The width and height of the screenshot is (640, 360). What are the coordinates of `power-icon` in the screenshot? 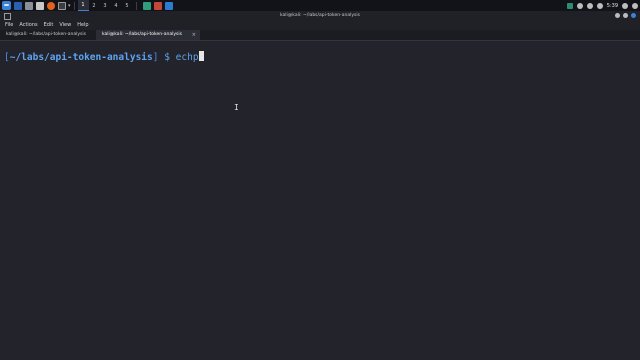 It's located at (635, 5).